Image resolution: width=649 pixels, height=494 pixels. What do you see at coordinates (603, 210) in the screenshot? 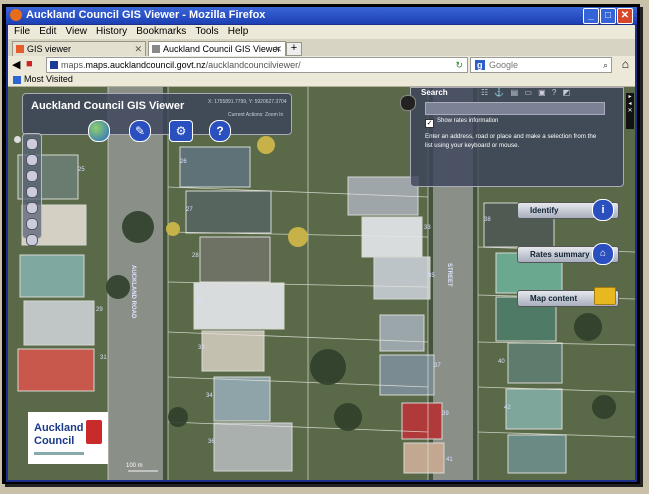
I see `info-icon: i` at bounding box center [603, 210].